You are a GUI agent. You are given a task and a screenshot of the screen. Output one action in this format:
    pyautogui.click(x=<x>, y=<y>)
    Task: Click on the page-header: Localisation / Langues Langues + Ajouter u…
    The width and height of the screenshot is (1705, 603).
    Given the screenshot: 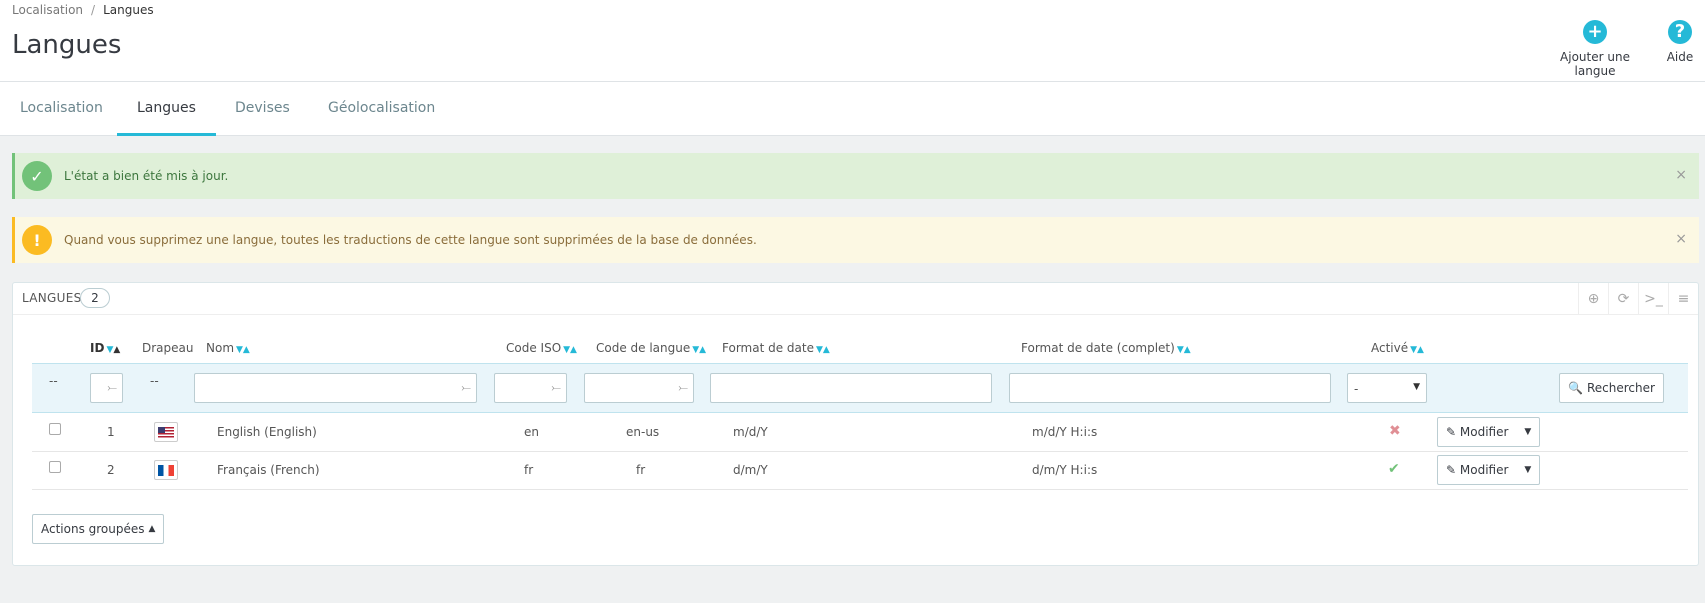 What is the action you would take?
    pyautogui.click(x=852, y=41)
    